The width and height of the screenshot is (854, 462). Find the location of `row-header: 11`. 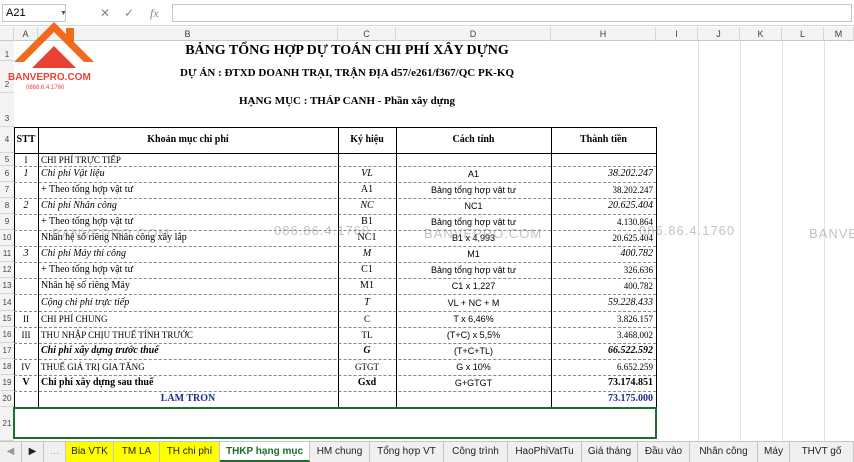

row-header: 11 is located at coordinates (7, 254).